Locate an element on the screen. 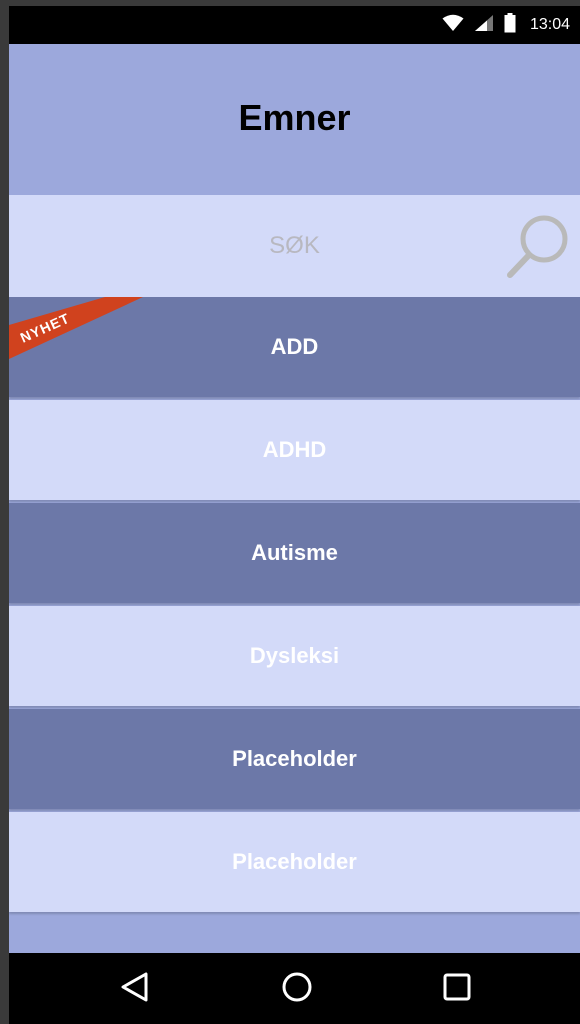  search-input is located at coordinates (294, 246).